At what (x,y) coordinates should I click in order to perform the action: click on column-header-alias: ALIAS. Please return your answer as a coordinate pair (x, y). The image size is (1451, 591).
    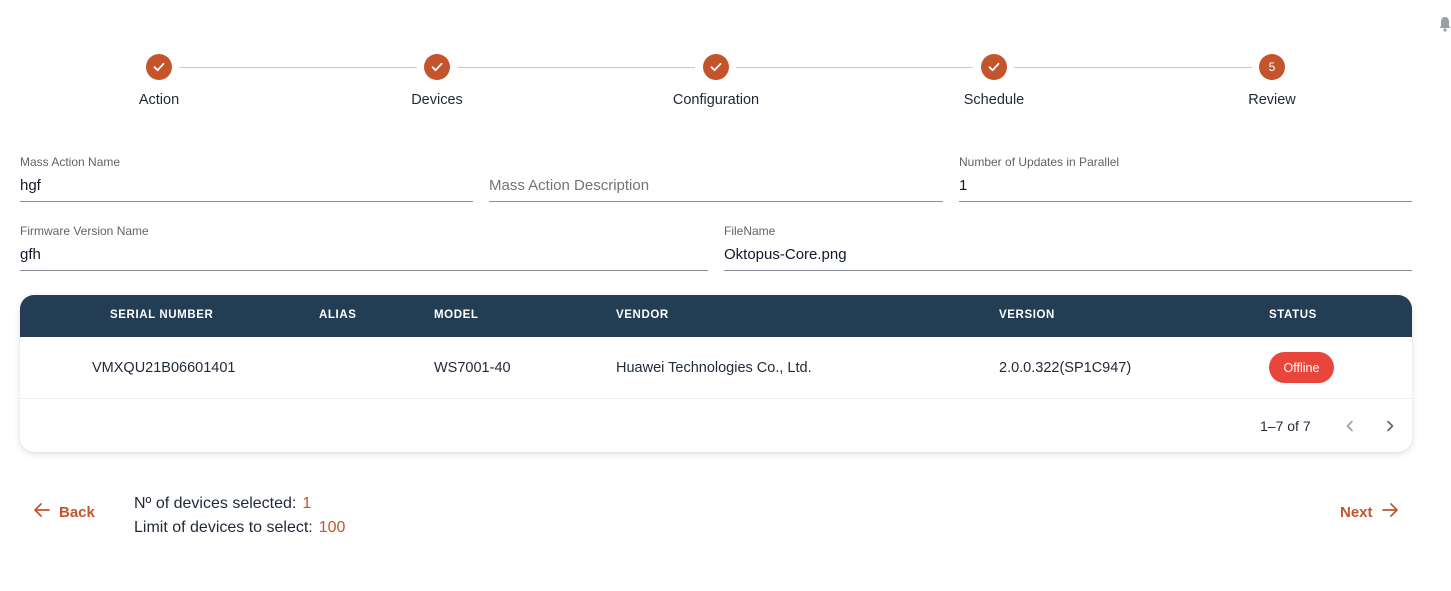
    Looking at the image, I should click on (338, 315).